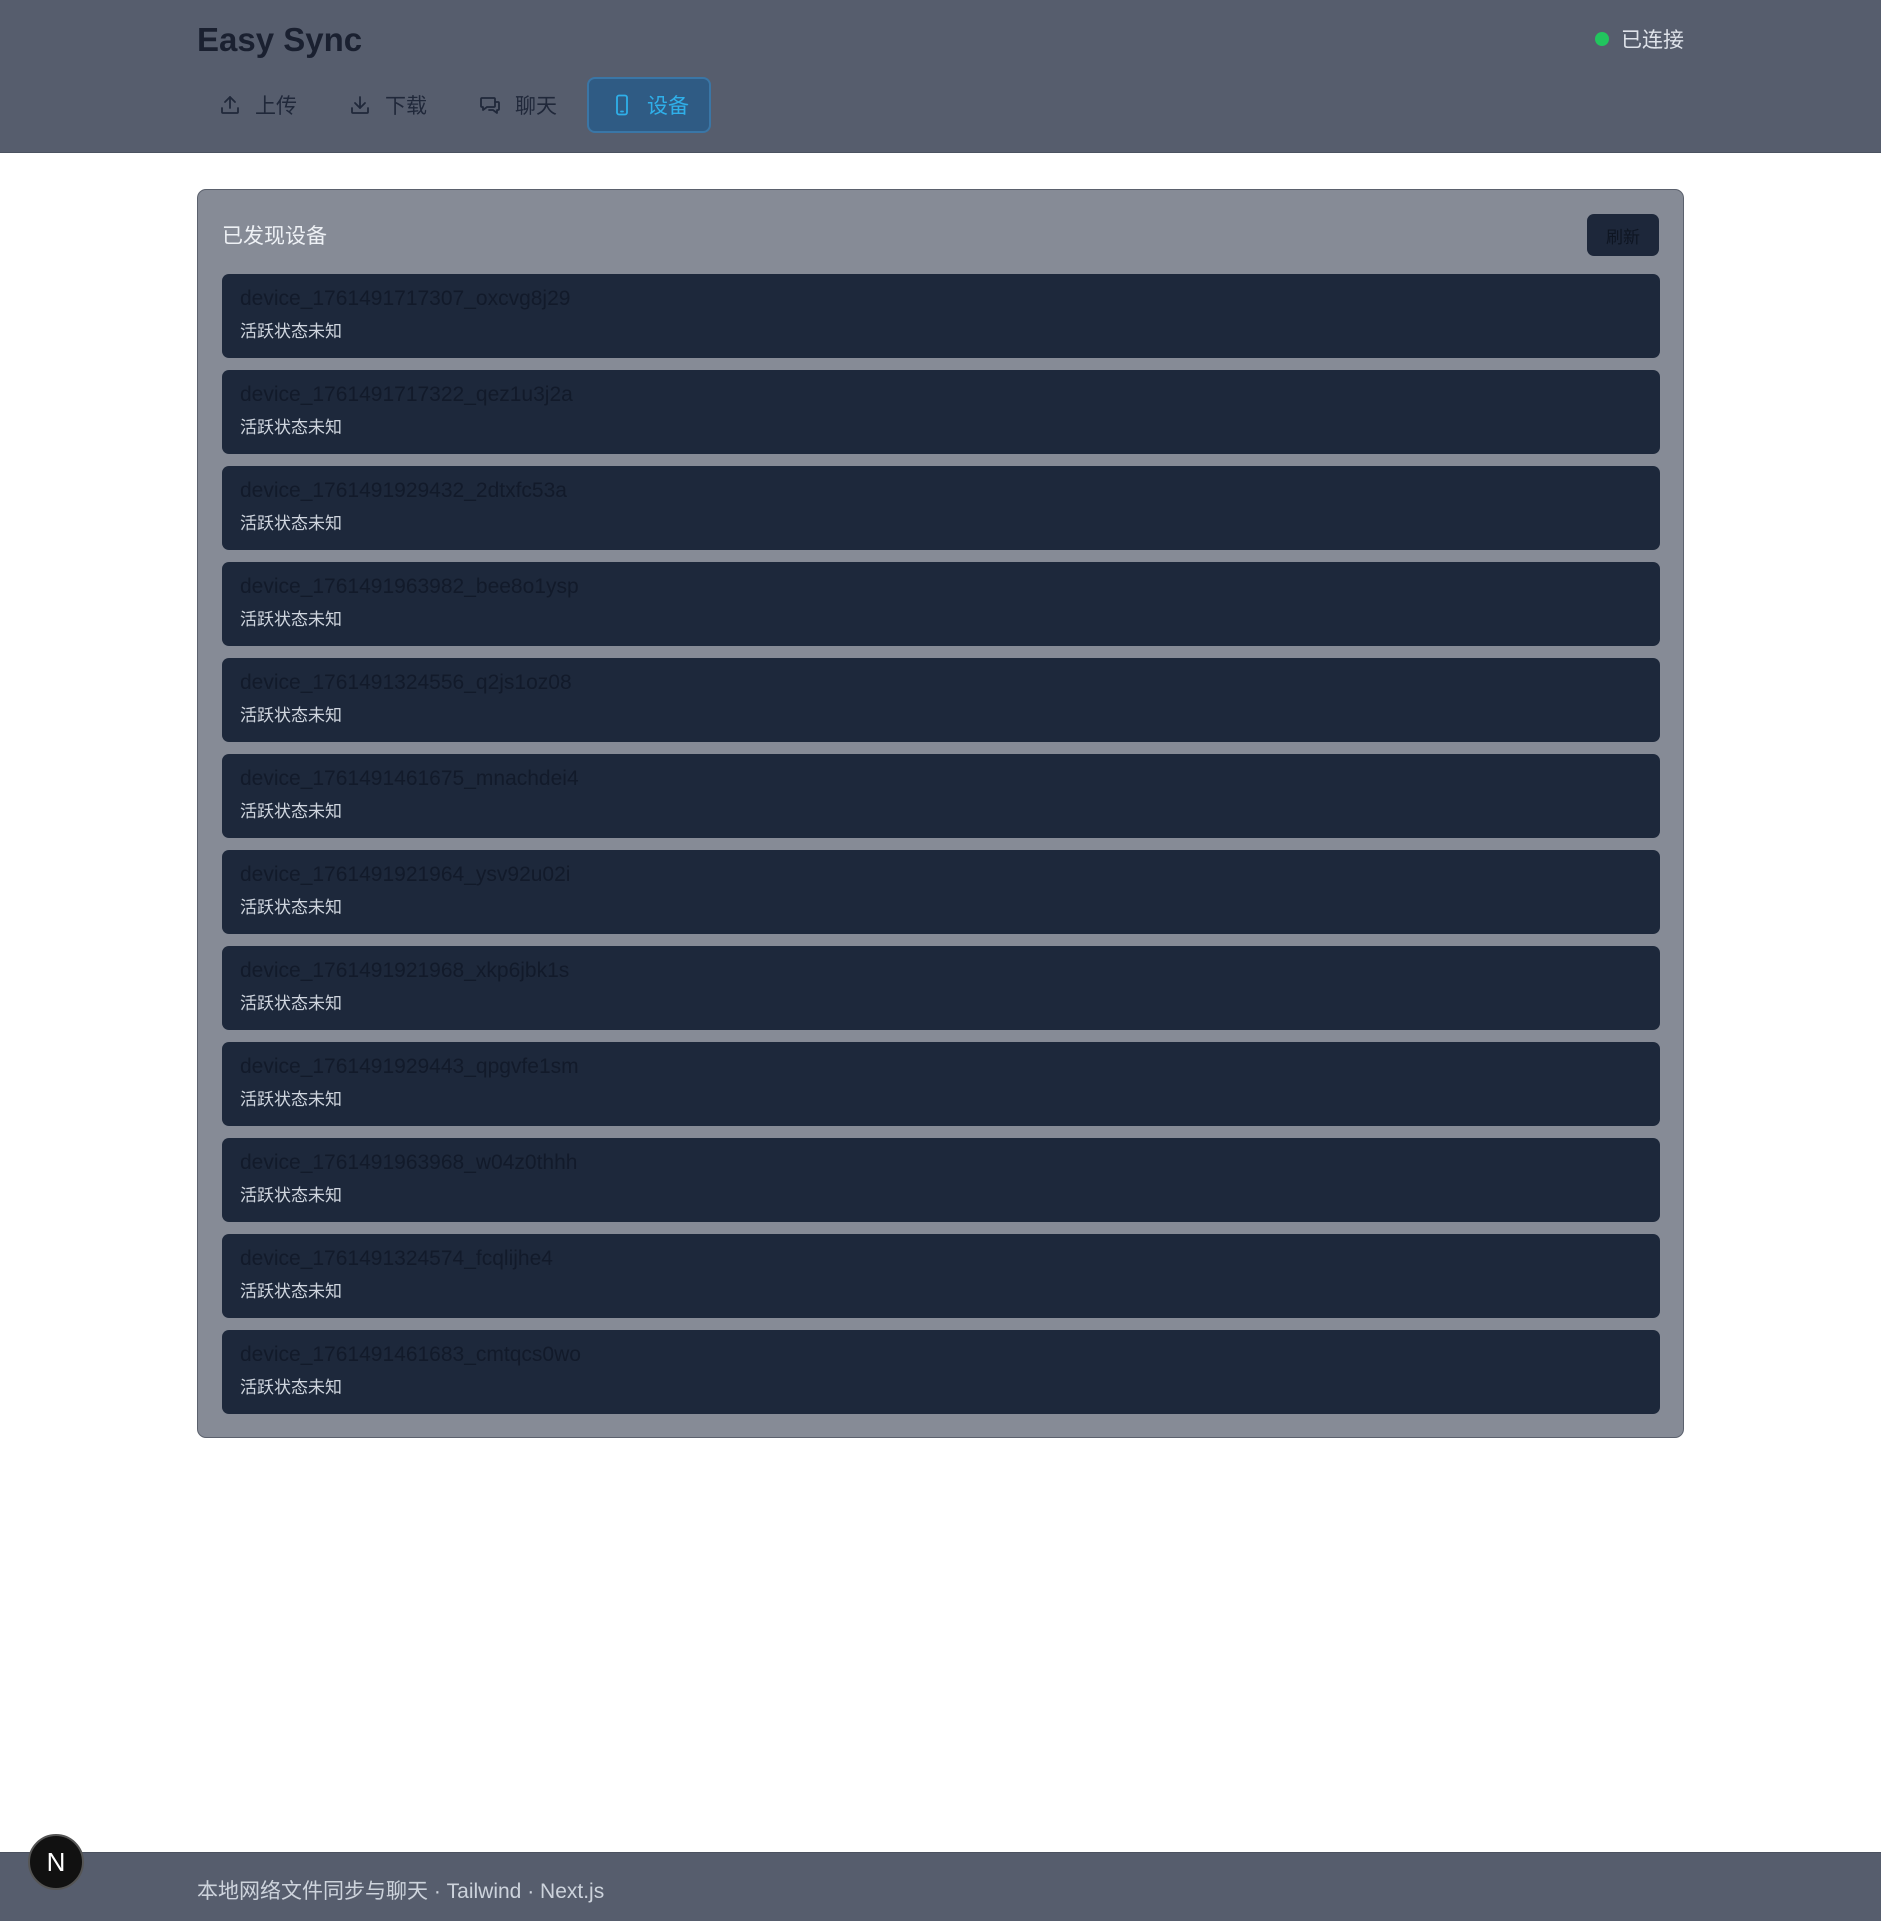 The width and height of the screenshot is (1881, 1921). Describe the element at coordinates (1623, 235) in the screenshot. I see `refresh-button: 刷新` at that location.